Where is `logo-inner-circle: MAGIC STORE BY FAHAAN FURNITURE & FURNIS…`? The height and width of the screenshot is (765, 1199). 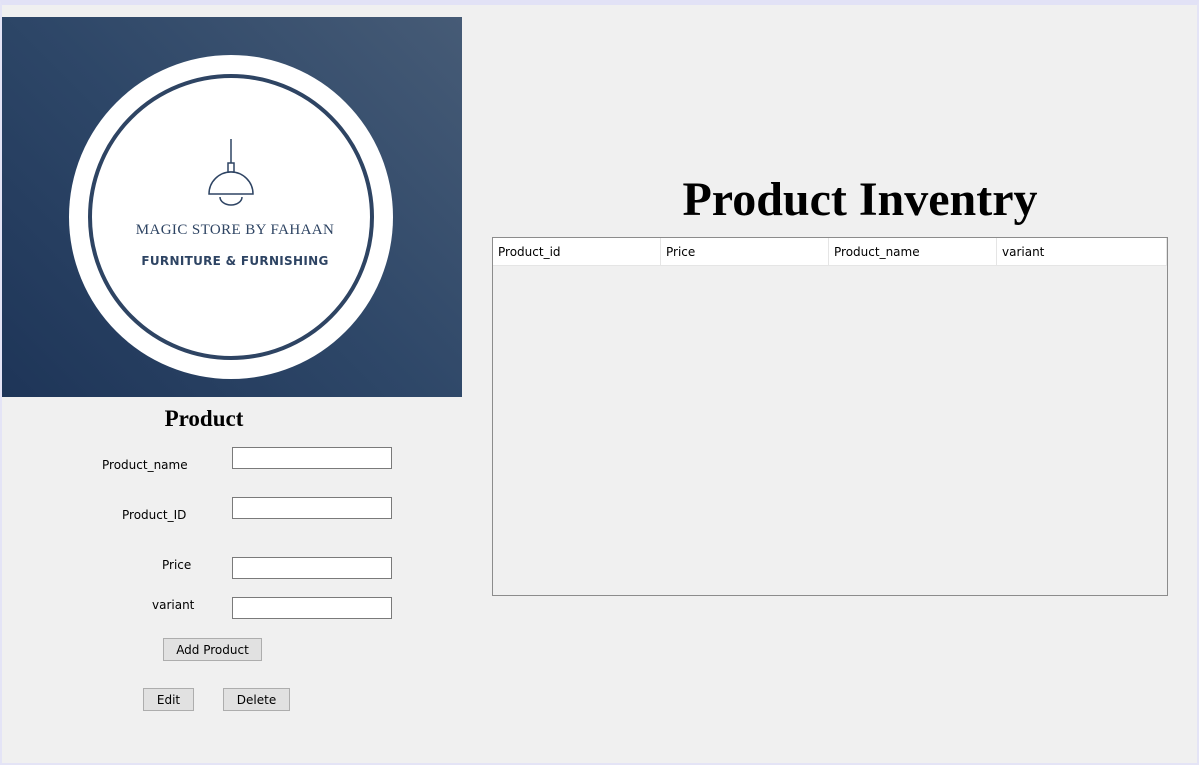 logo-inner-circle: MAGIC STORE BY FAHAAN FURNITURE & FURNIS… is located at coordinates (231, 217).